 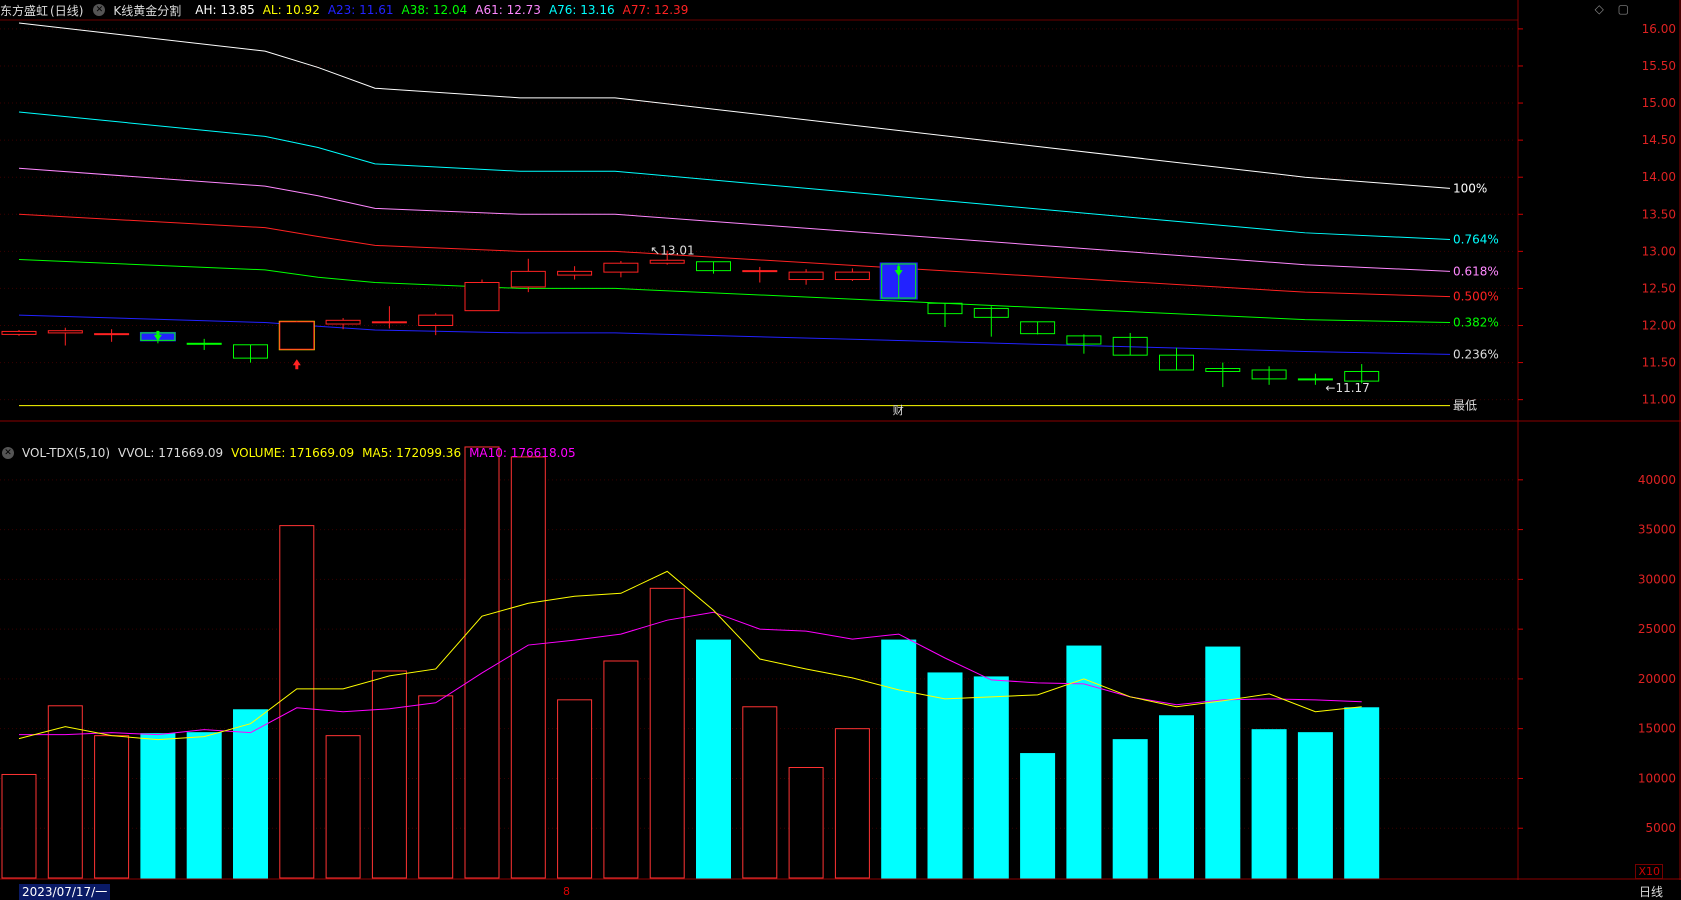 What do you see at coordinates (1659, 103) in the screenshot?
I see `price-tick-label: 15.00` at bounding box center [1659, 103].